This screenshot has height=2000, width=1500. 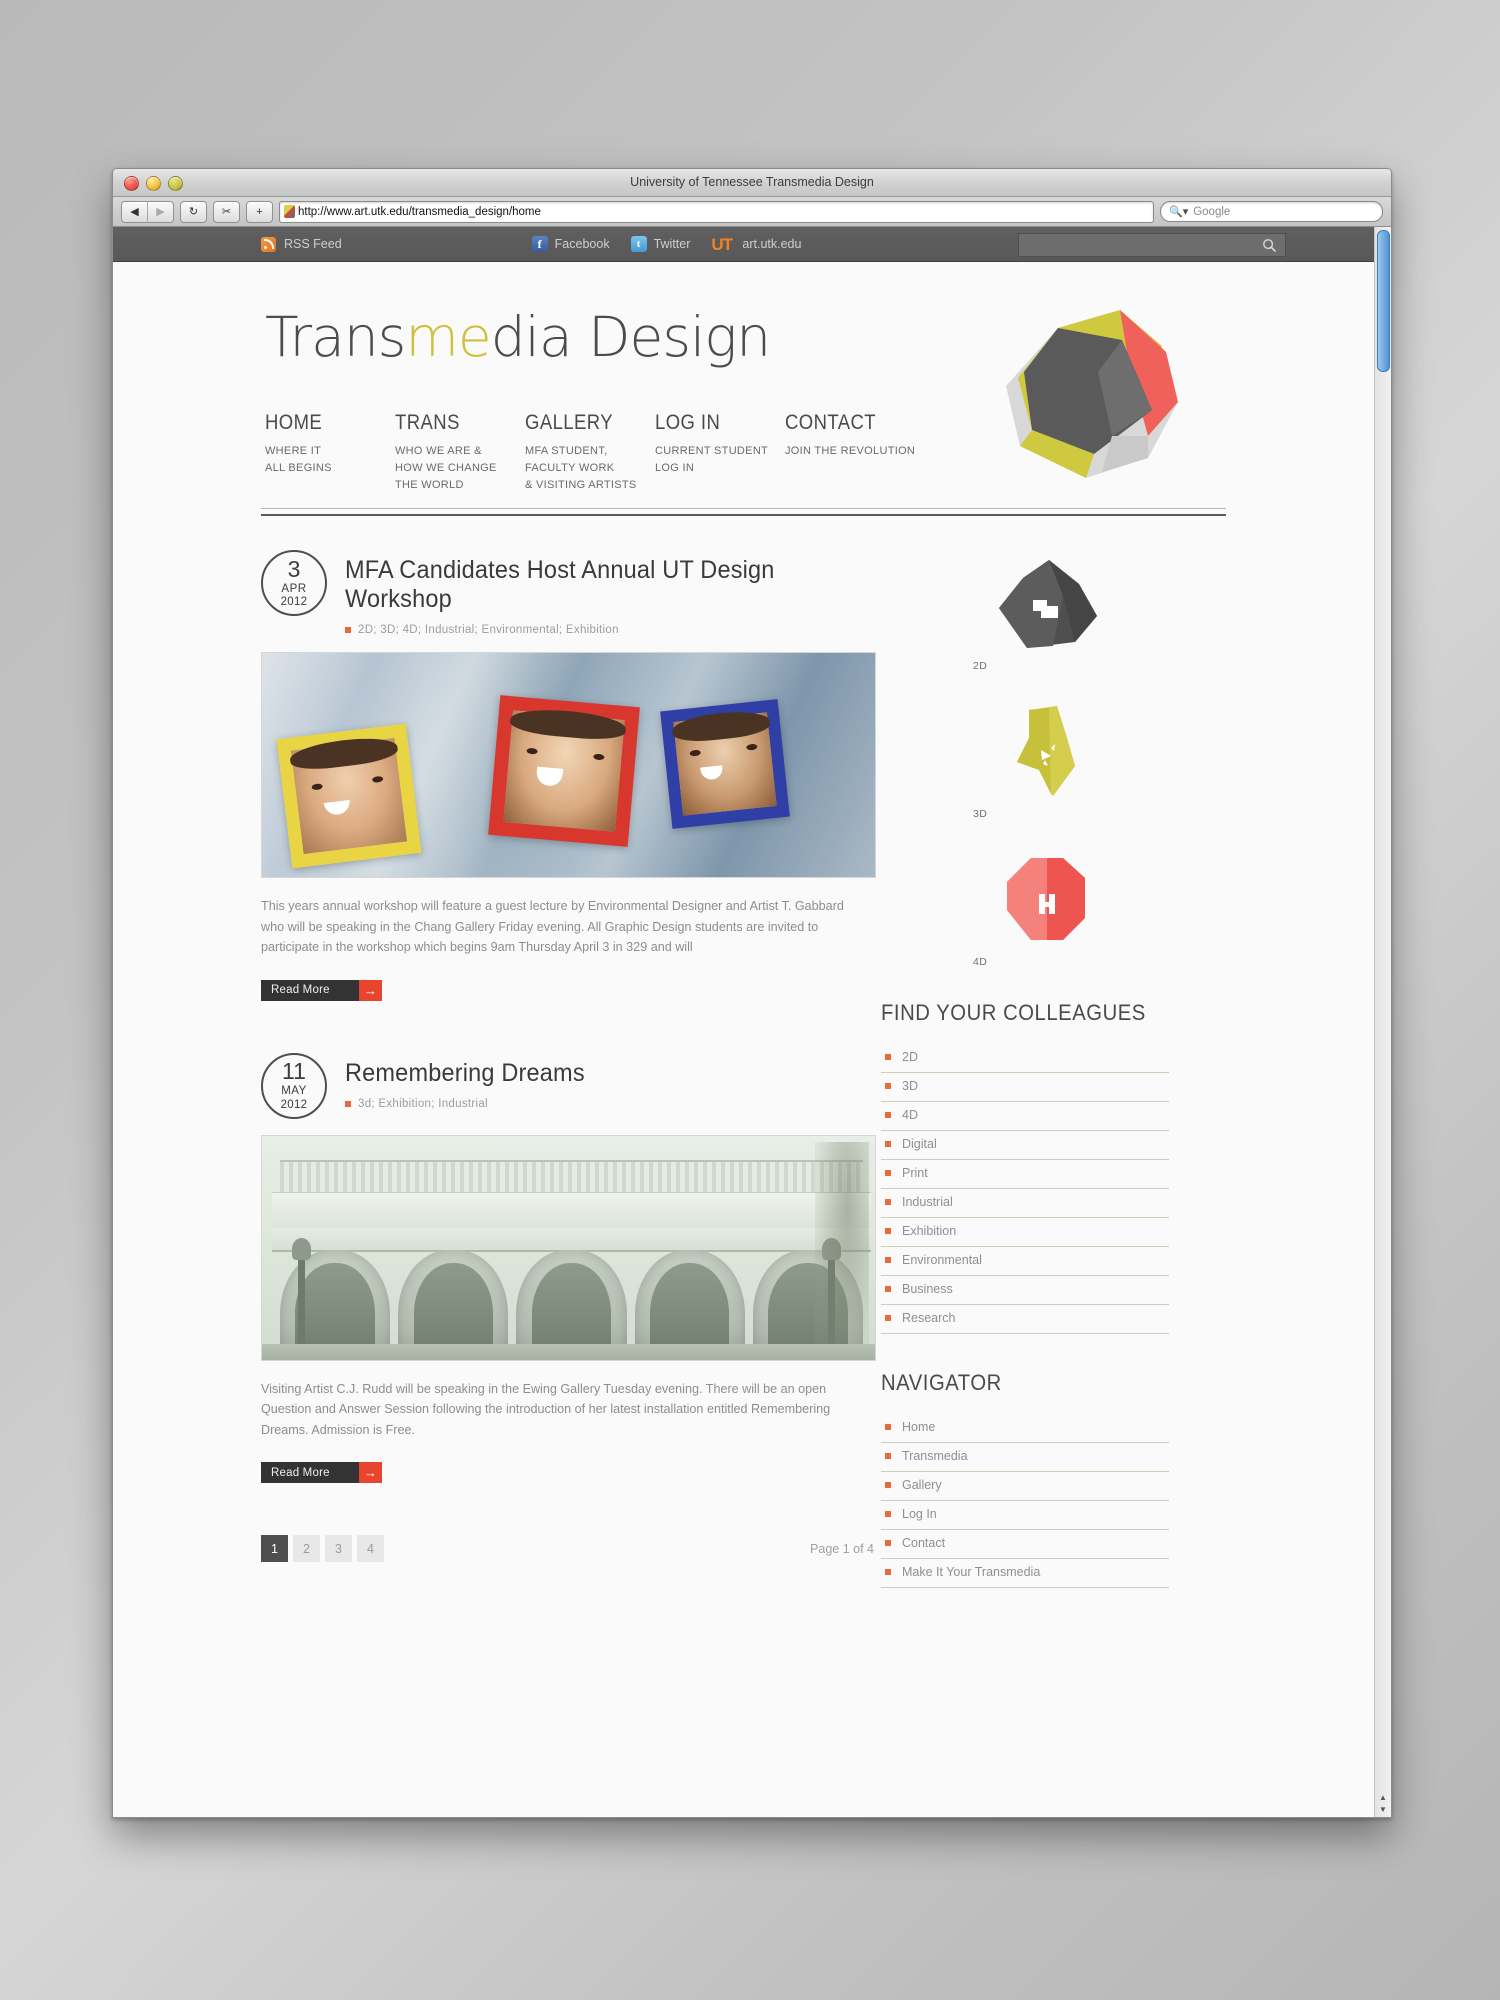 What do you see at coordinates (338, 1549) in the screenshot?
I see `page-button-3: 3` at bounding box center [338, 1549].